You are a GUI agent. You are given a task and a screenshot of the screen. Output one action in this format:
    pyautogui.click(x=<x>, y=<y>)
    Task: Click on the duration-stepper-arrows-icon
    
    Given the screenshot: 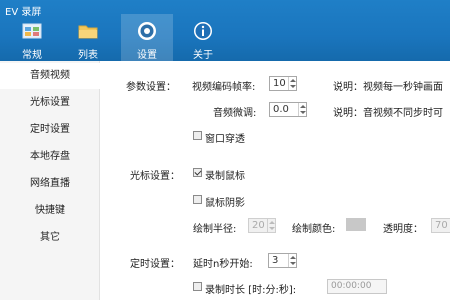 What is the action you would take?
    pyautogui.click(x=382, y=286)
    